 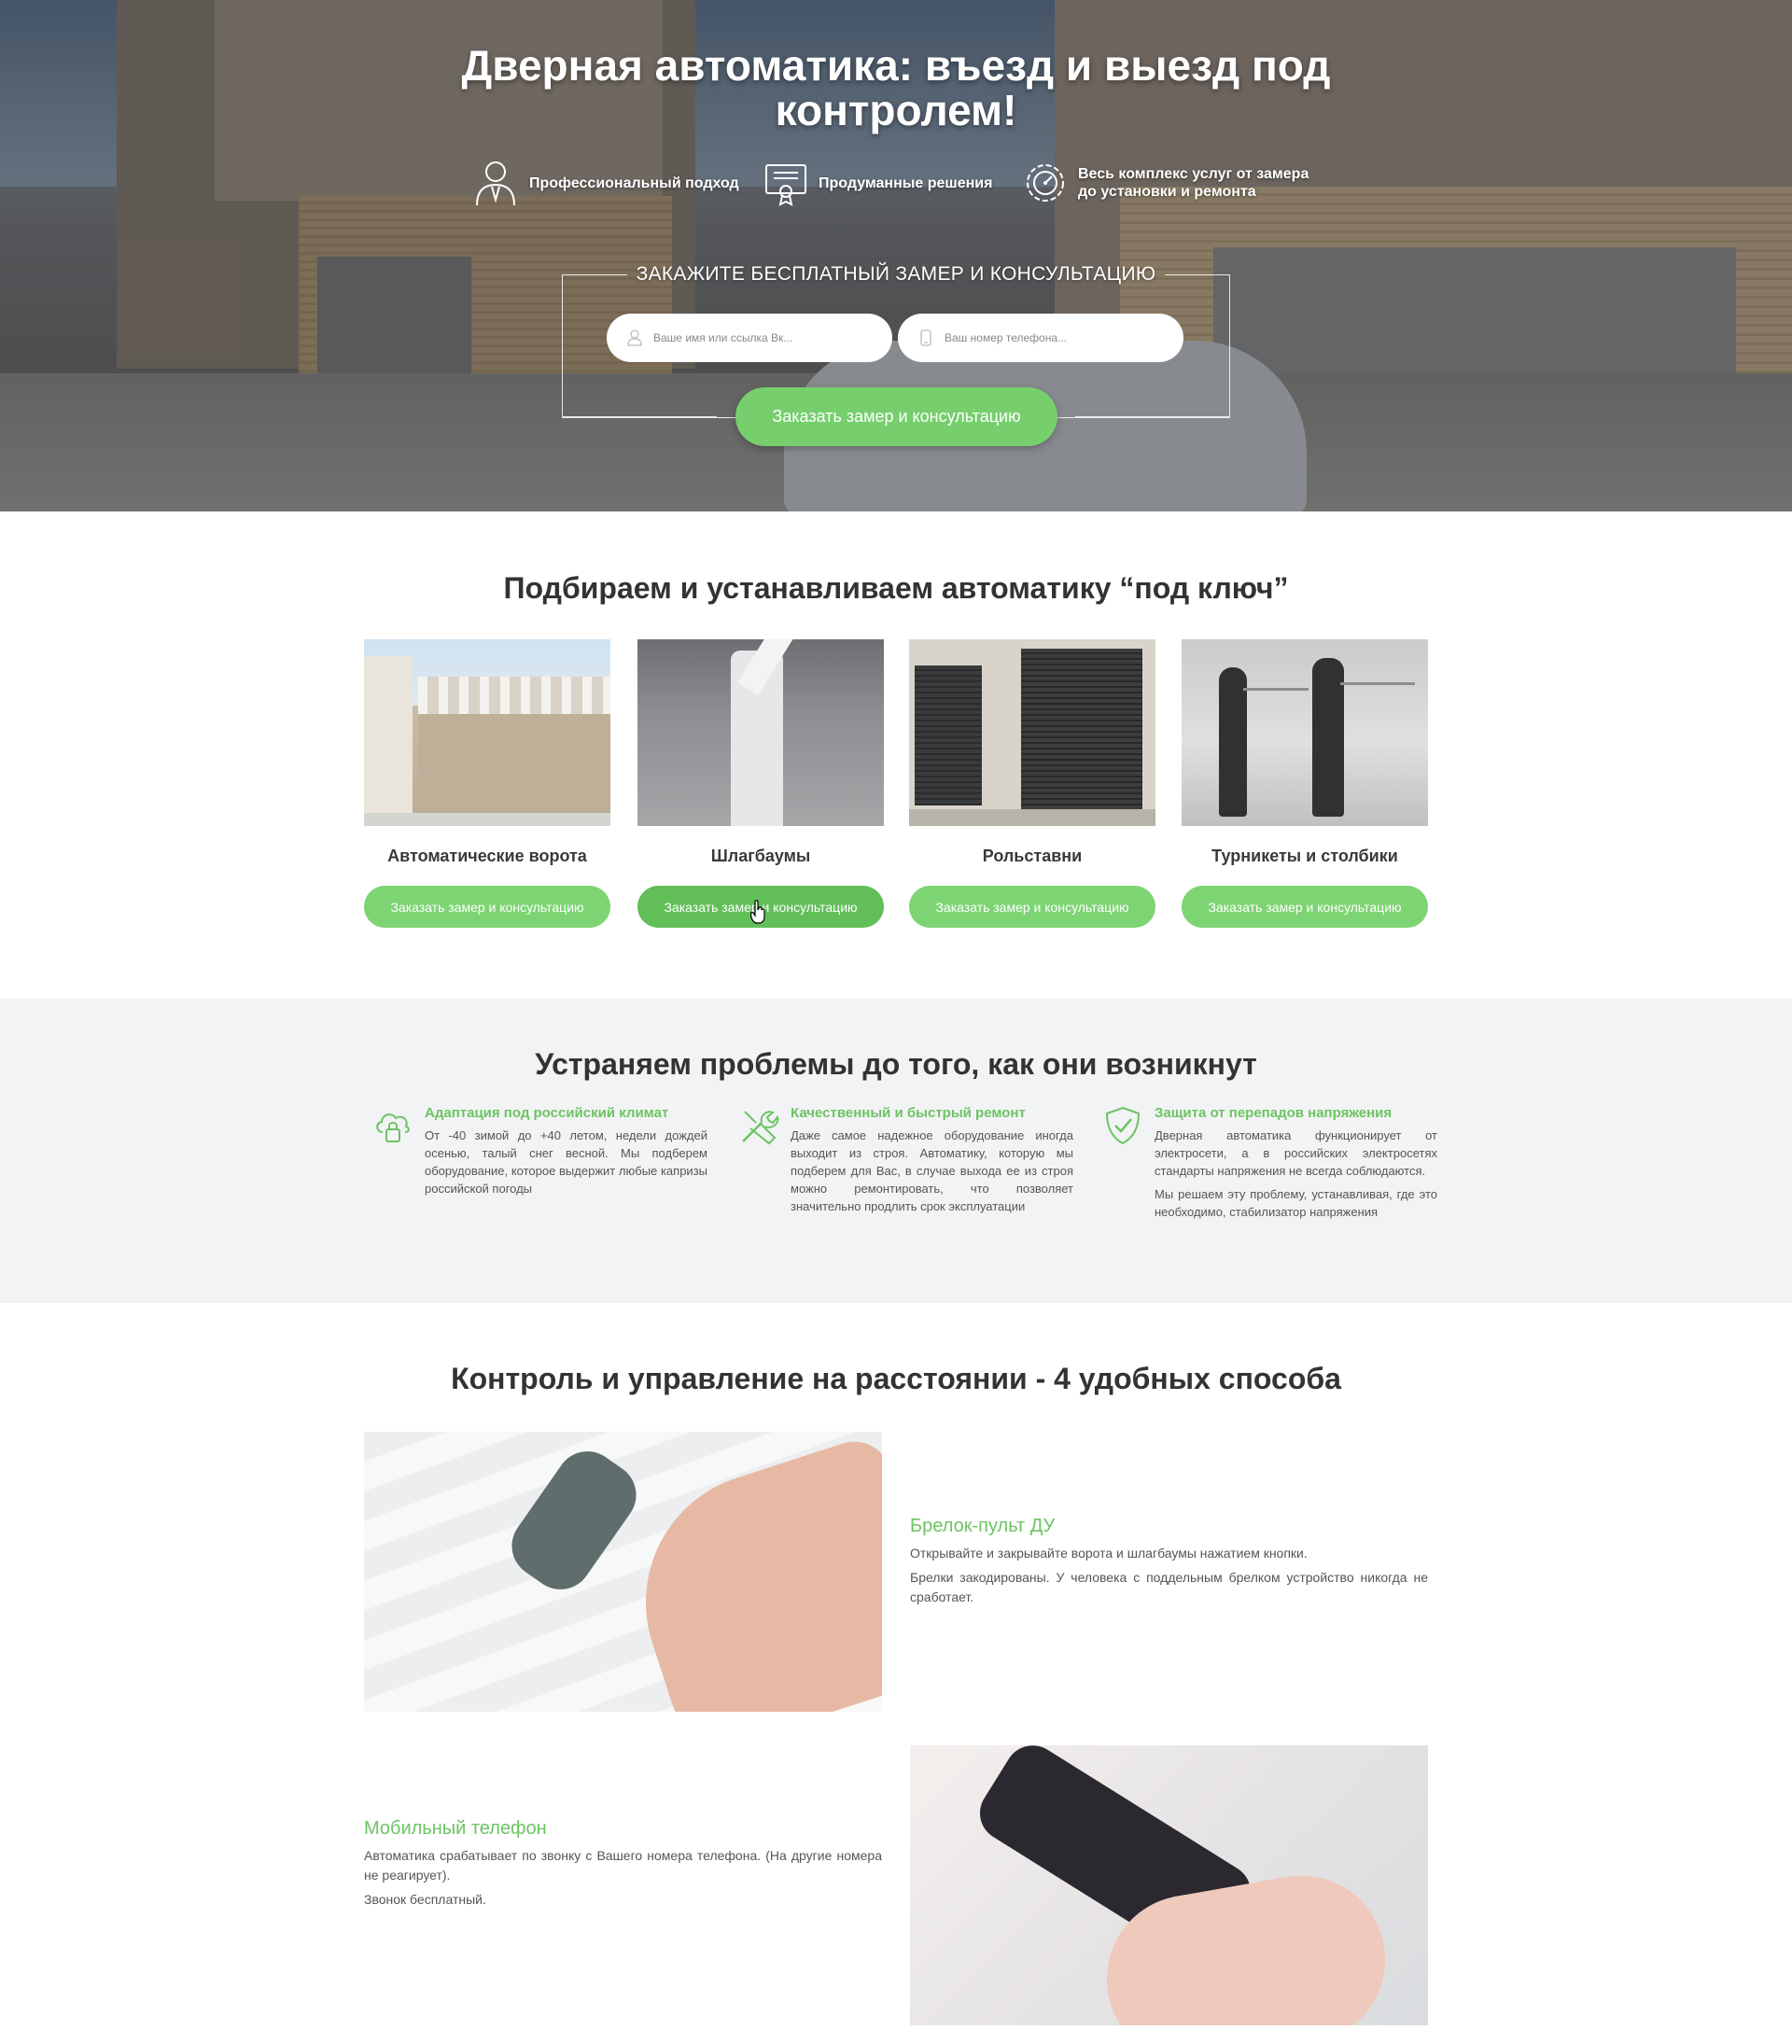 I want to click on control-title-keyfob: Брелок-пульт ДУ, so click(x=983, y=1526).